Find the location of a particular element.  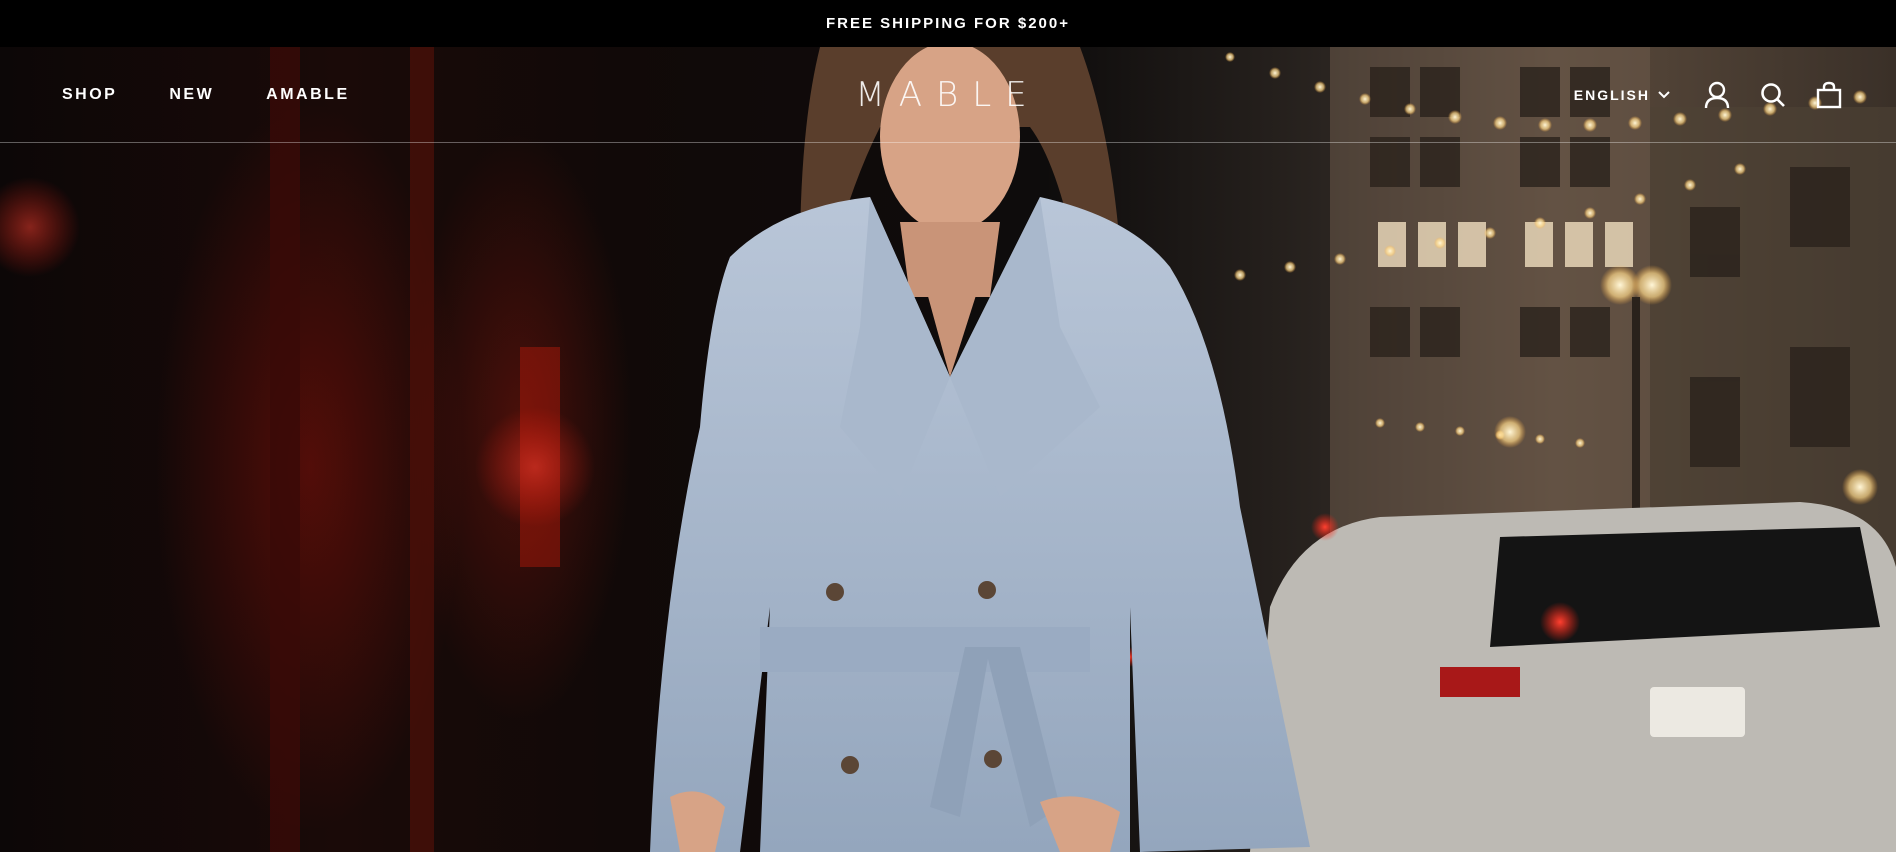

announcement-text: FREE SHIPPING FOR $200+ is located at coordinates (948, 23).